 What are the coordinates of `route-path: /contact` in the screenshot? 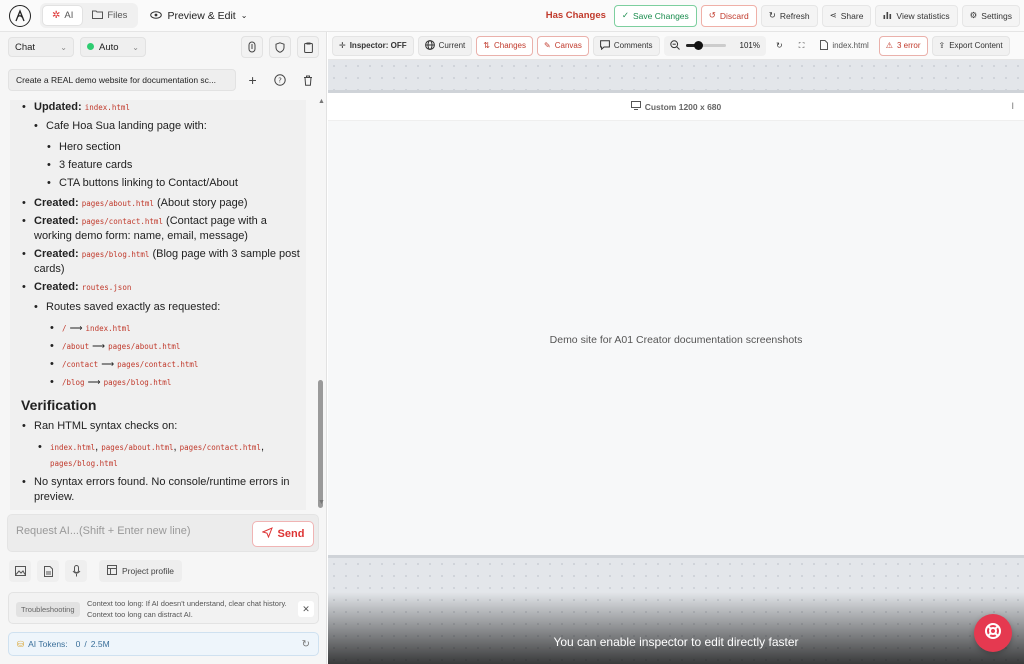 It's located at (80, 364).